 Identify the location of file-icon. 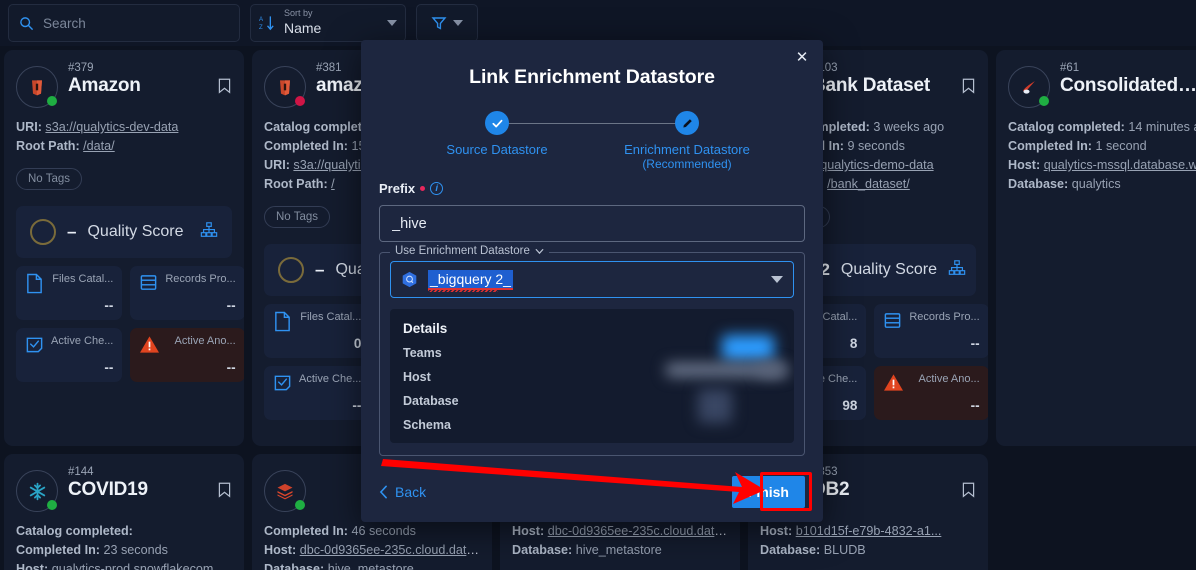
(34, 286).